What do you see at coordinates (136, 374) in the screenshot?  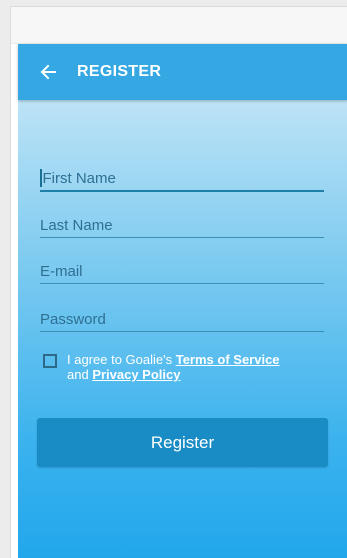 I see `privacy-policy-link: Privacy Policy` at bounding box center [136, 374].